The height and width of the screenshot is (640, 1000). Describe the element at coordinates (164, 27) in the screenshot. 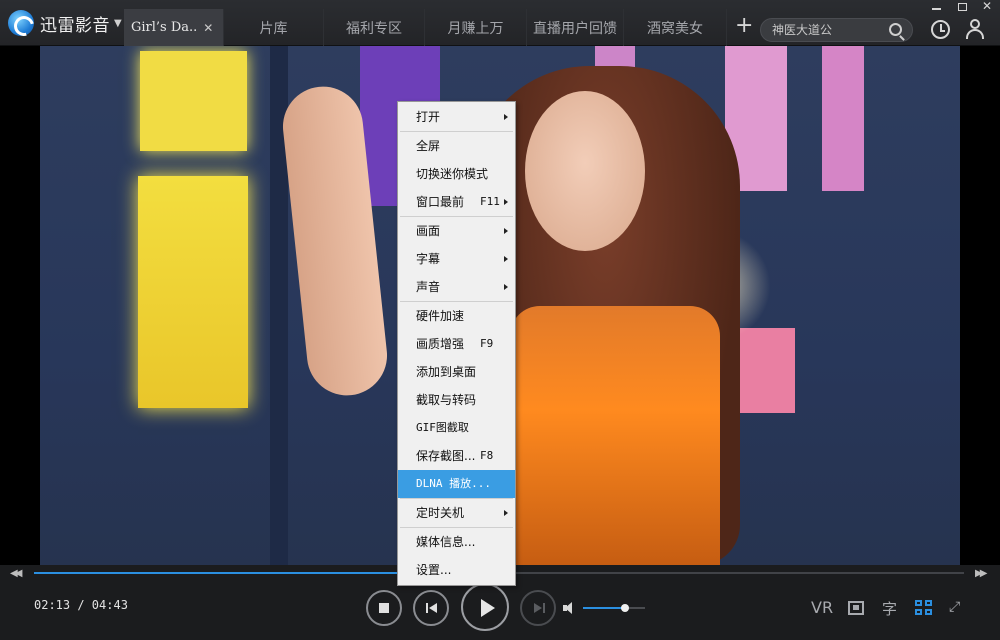

I see `tab-label: Girl’s Da..` at that location.